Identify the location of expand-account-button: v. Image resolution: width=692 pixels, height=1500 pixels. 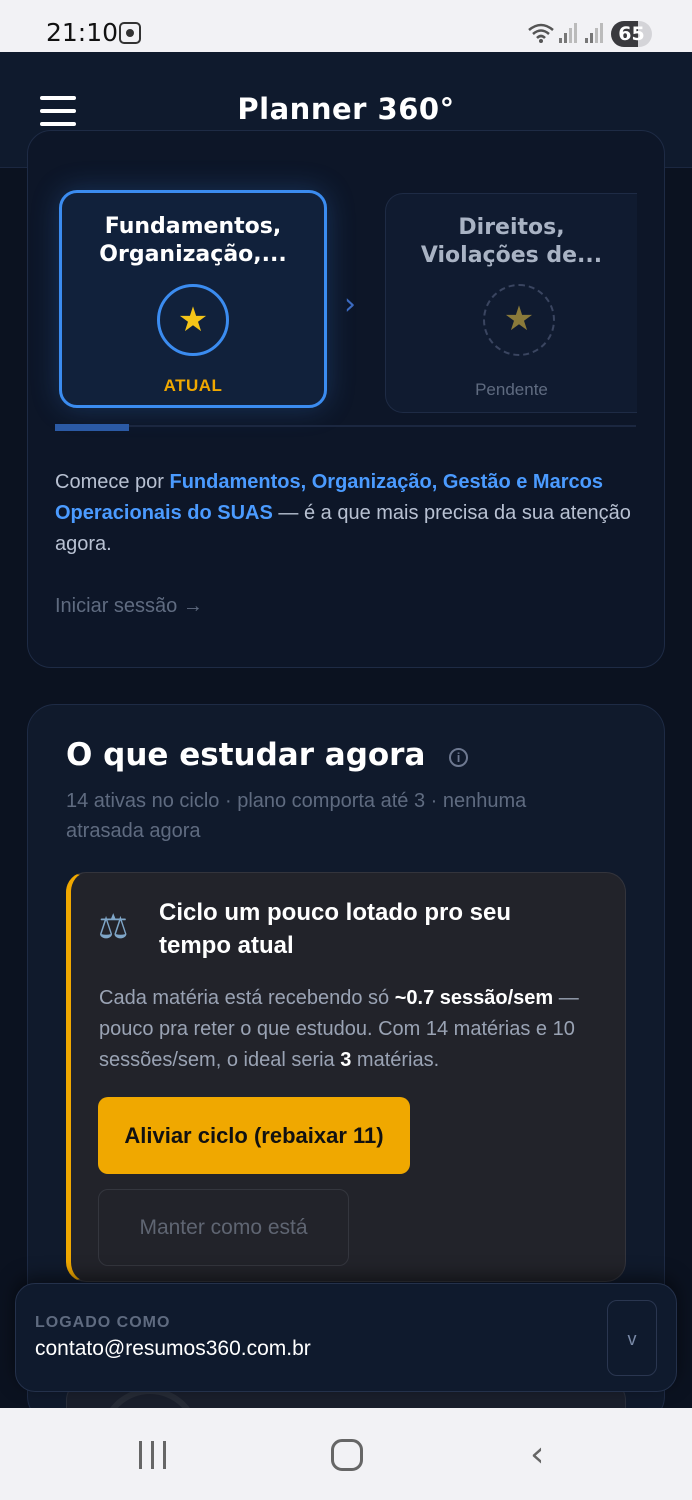
(632, 1338).